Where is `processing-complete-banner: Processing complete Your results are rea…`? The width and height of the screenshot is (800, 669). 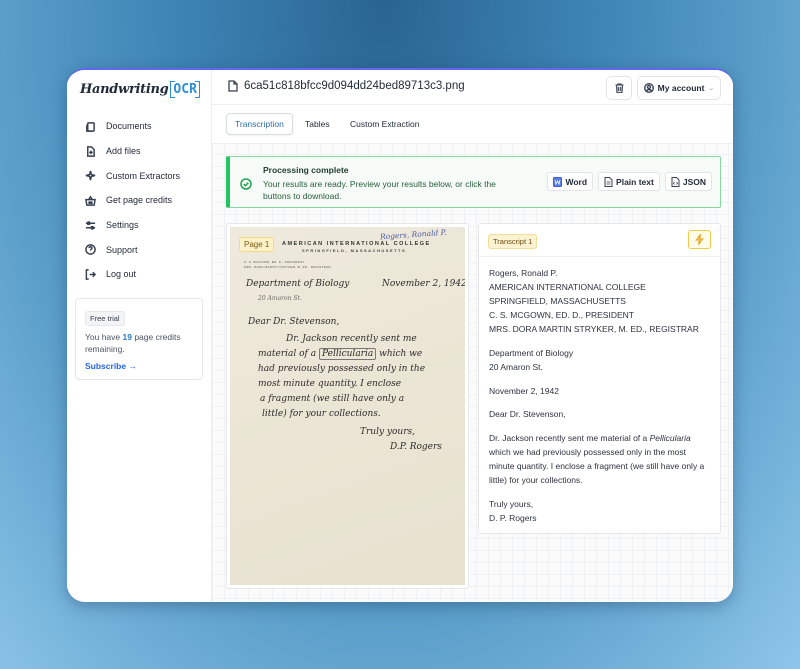
processing-complete-banner: Processing complete Your results are rea… is located at coordinates (473, 182).